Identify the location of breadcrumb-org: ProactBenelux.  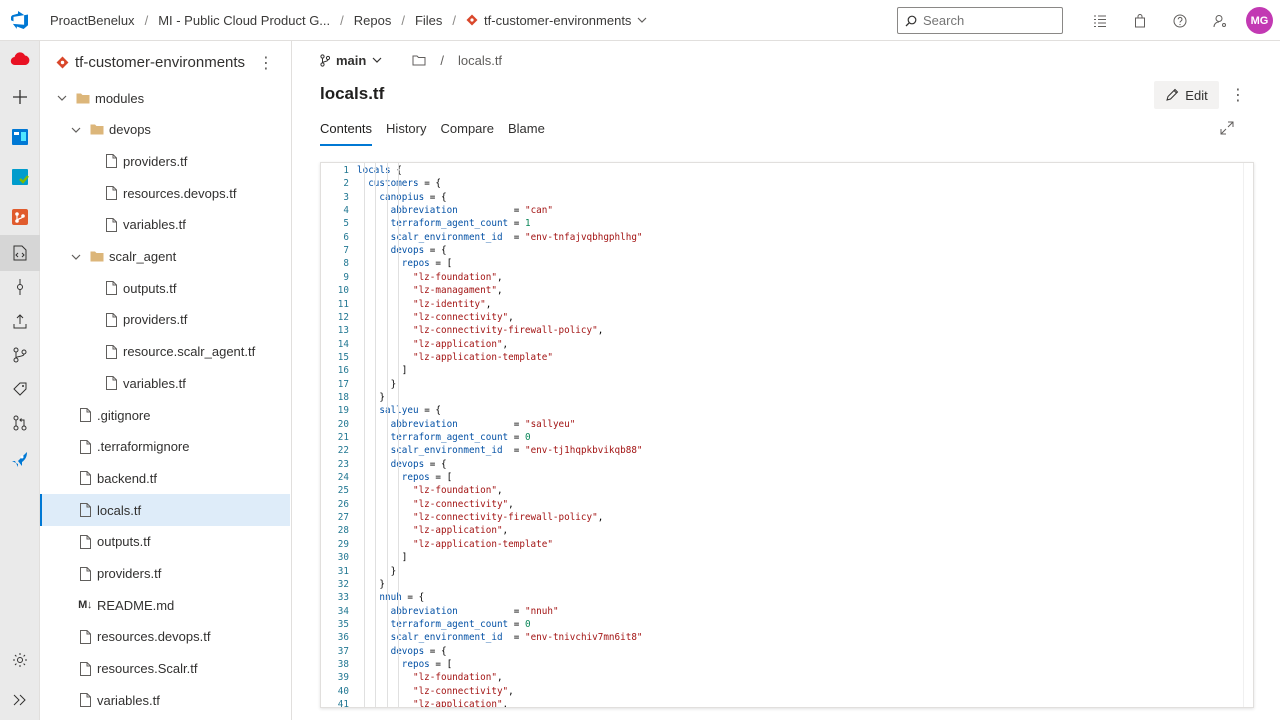
(92, 20).